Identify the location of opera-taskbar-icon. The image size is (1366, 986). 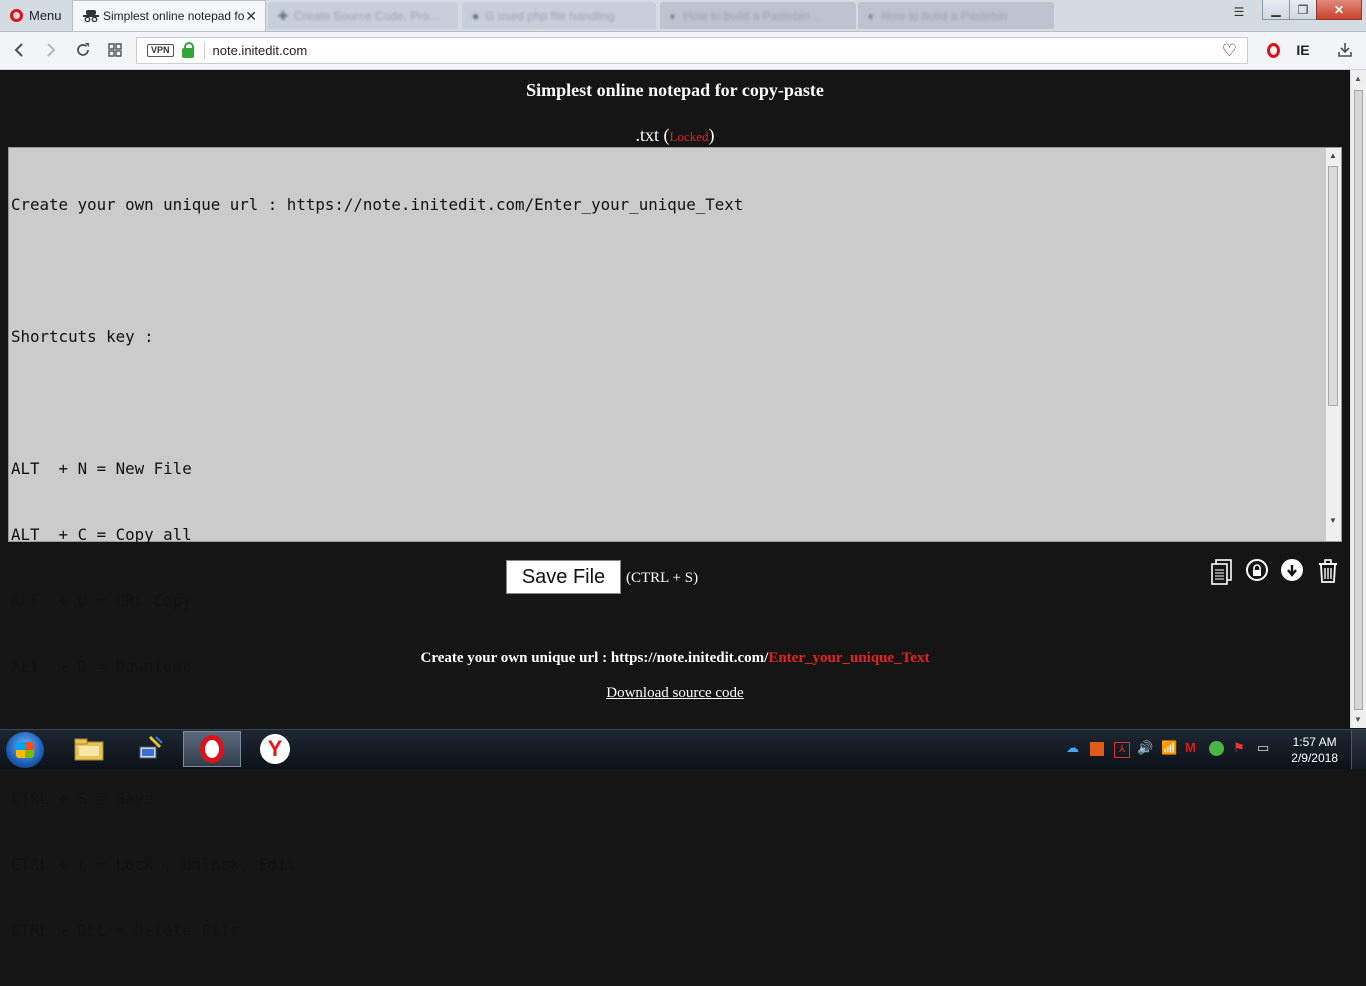
(212, 749).